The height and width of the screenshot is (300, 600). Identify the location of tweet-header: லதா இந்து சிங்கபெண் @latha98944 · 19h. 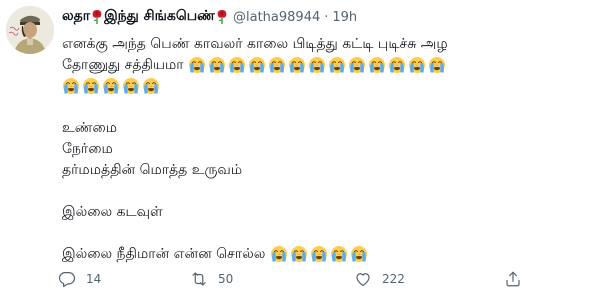
(209, 17).